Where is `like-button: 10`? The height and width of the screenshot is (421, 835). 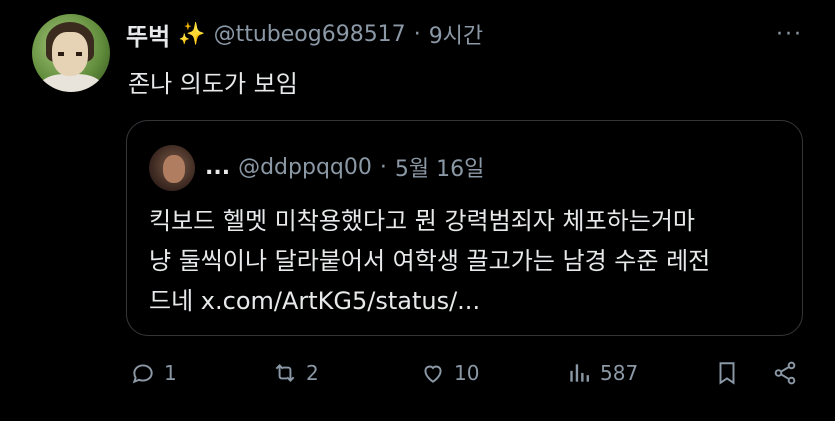 like-button: 10 is located at coordinates (449, 373).